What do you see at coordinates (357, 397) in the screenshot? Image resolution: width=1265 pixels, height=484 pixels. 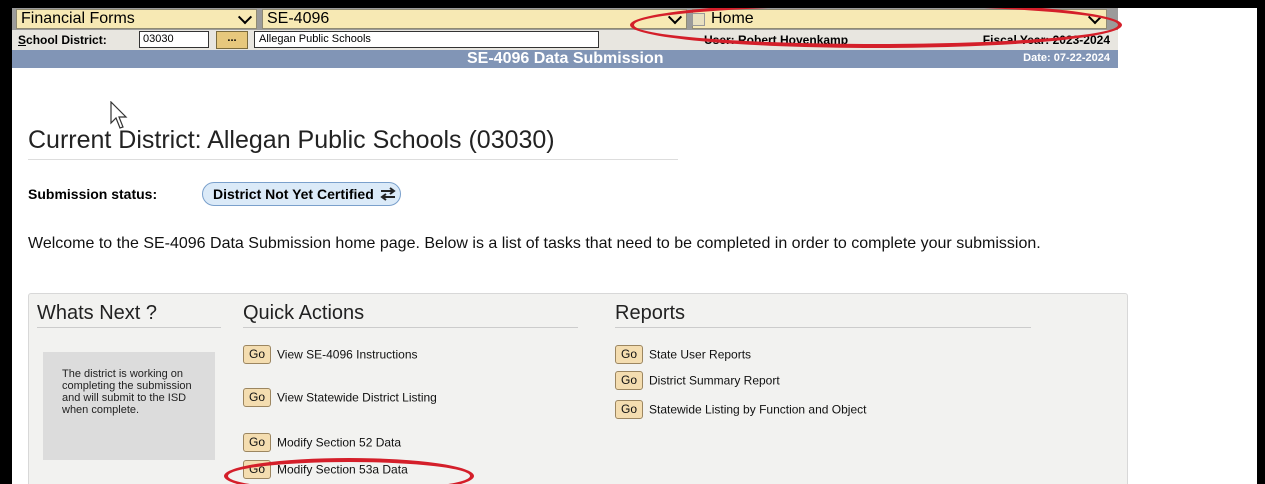 I see `quick-action-label: View Statewide District Listing` at bounding box center [357, 397].